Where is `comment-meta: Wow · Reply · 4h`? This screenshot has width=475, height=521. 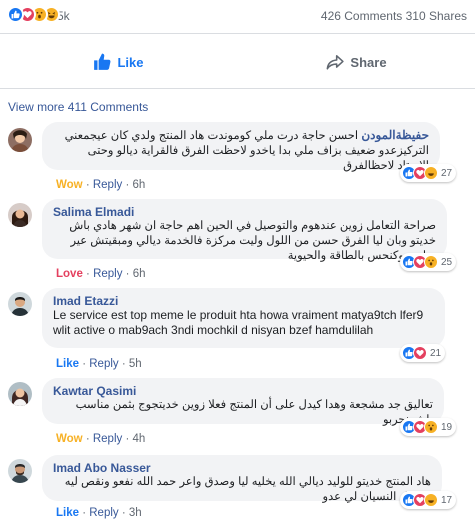 comment-meta: Wow · Reply · 4h is located at coordinates (101, 439).